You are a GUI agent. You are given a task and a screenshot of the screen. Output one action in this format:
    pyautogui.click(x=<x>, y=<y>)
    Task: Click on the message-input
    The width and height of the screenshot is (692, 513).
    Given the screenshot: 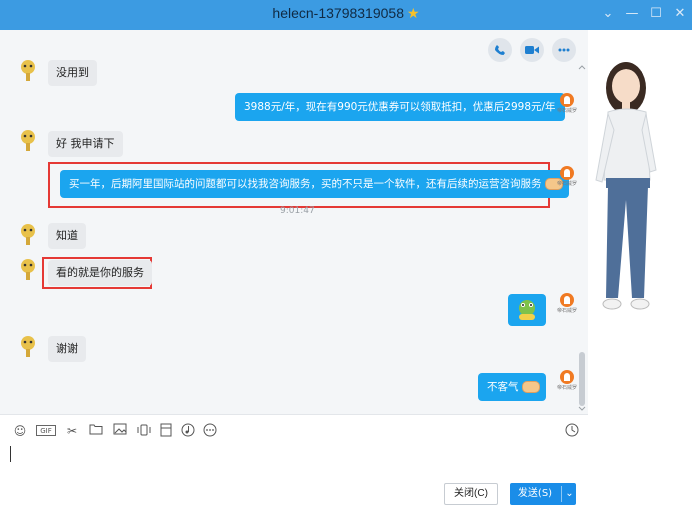 What is the action you would take?
    pyautogui.click(x=294, y=479)
    